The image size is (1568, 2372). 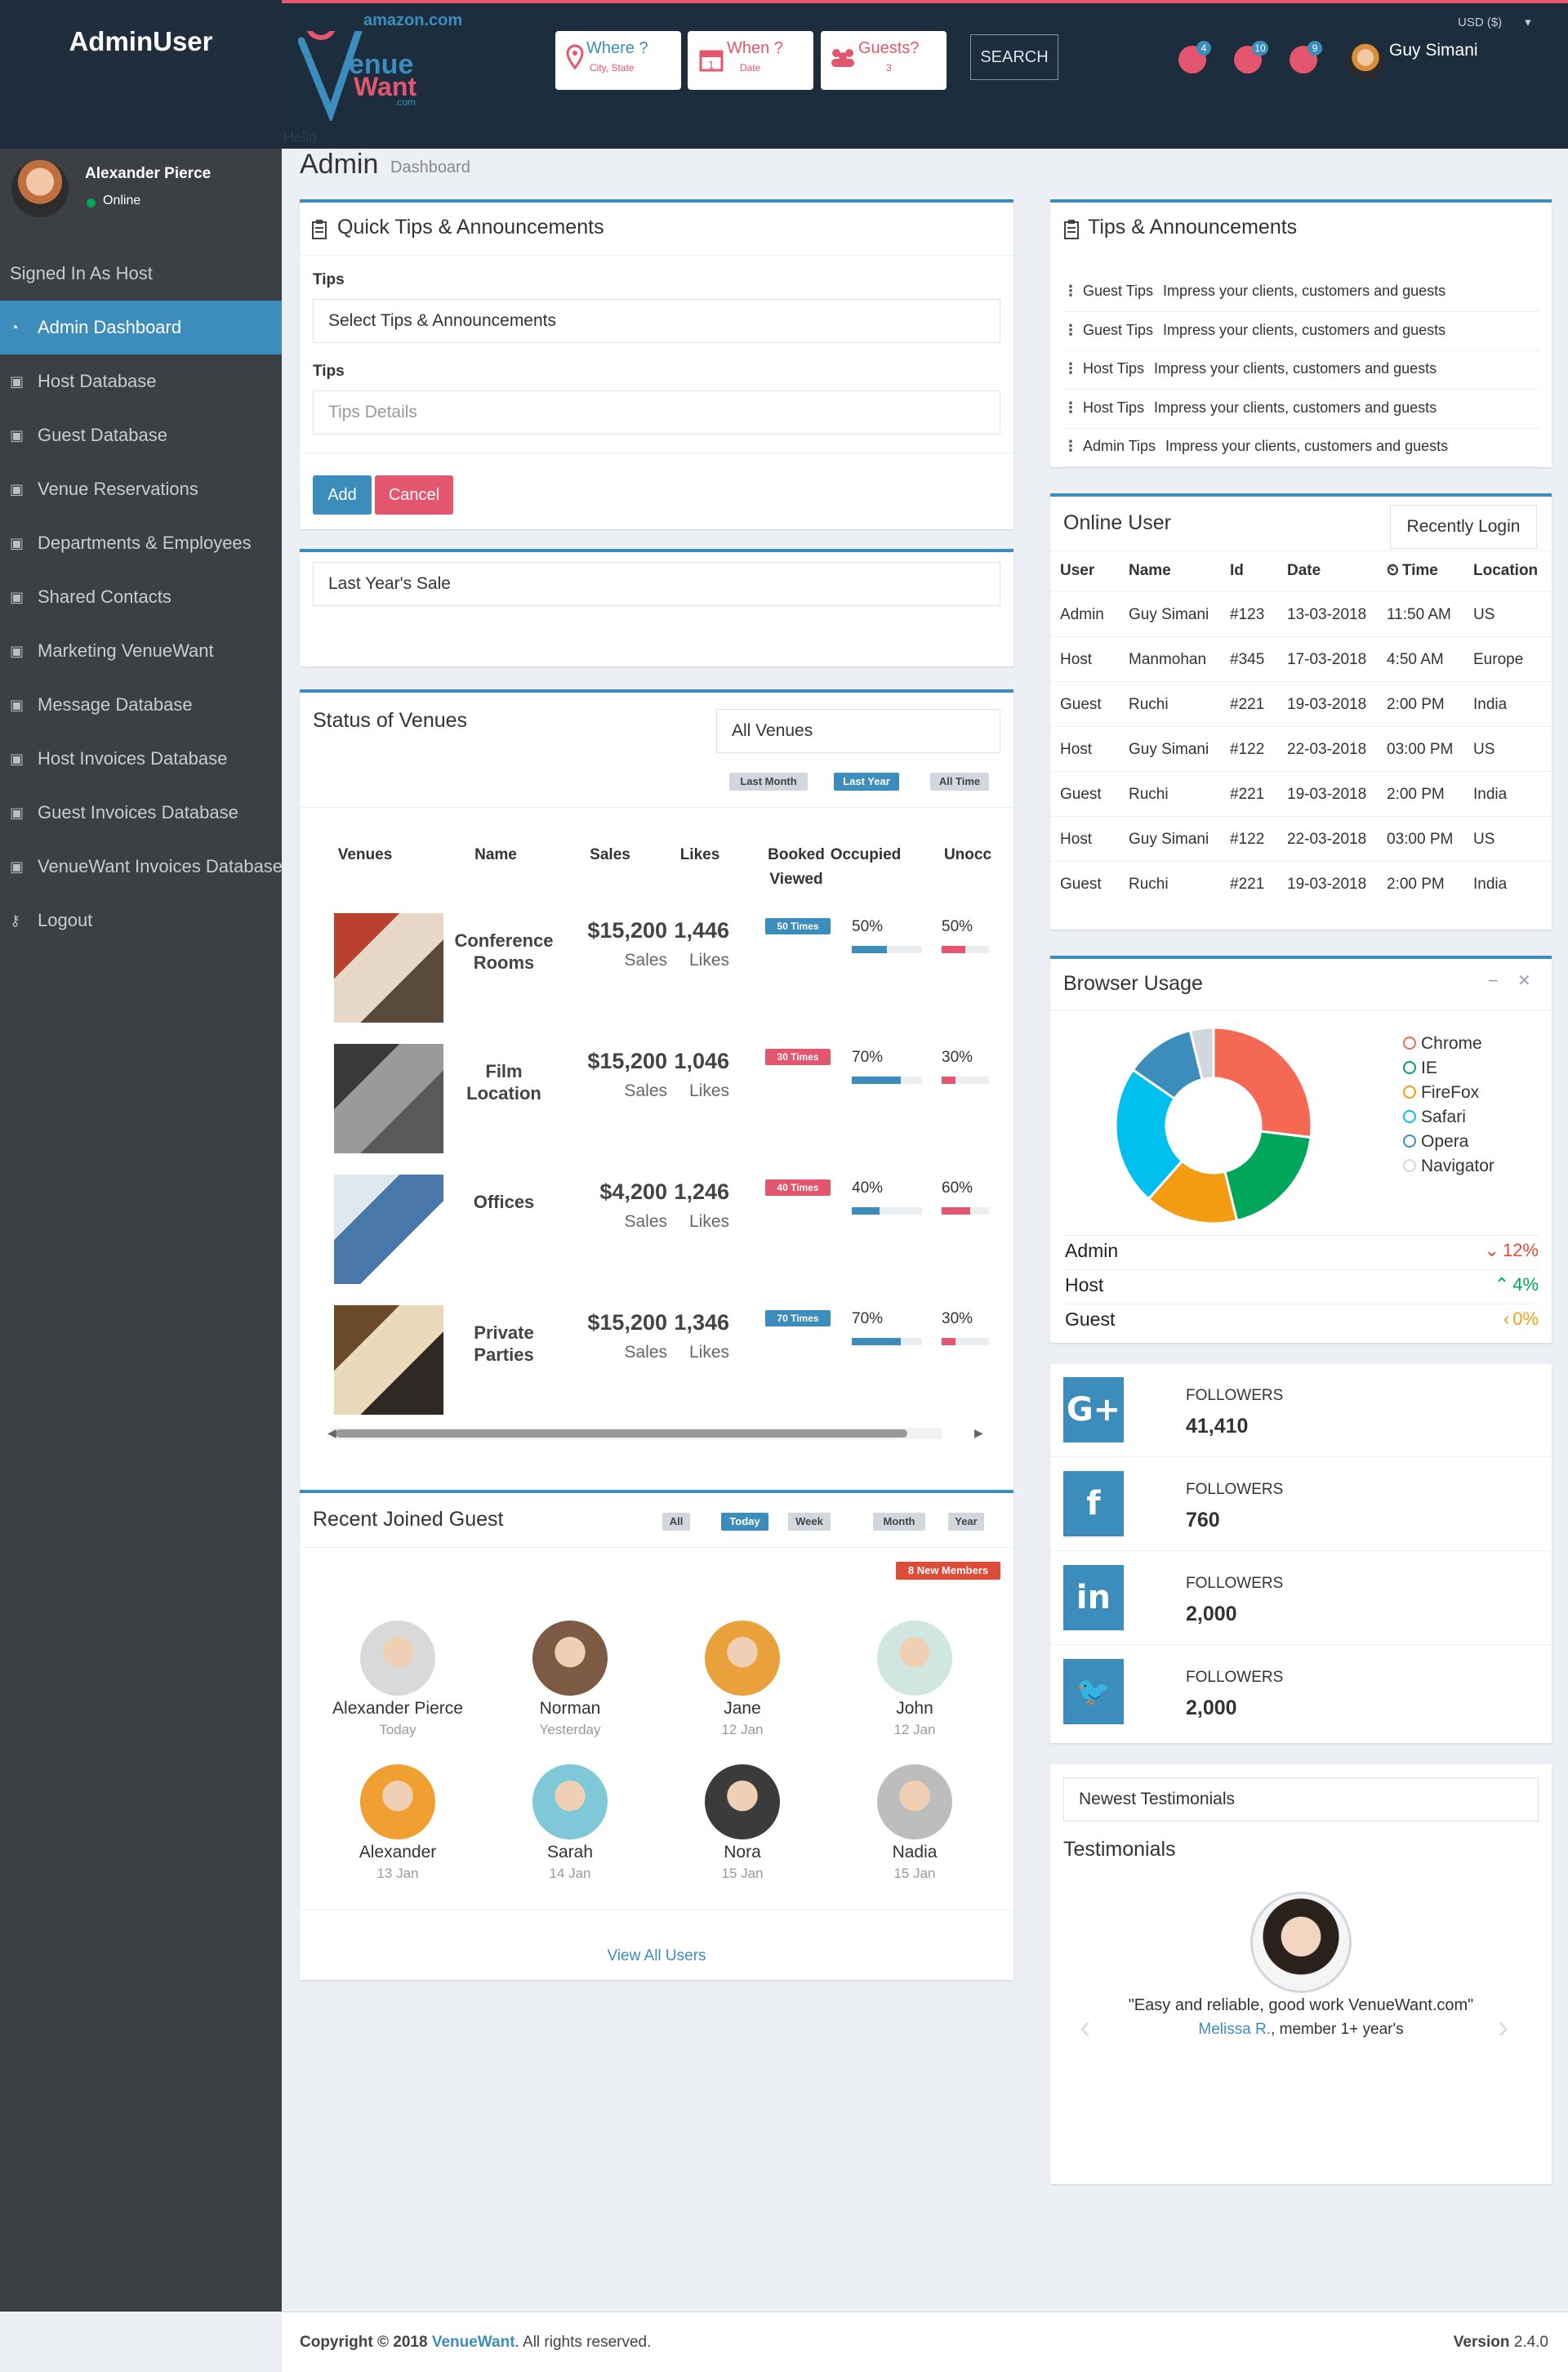 I want to click on guest-period-month: Month, so click(x=899, y=1522).